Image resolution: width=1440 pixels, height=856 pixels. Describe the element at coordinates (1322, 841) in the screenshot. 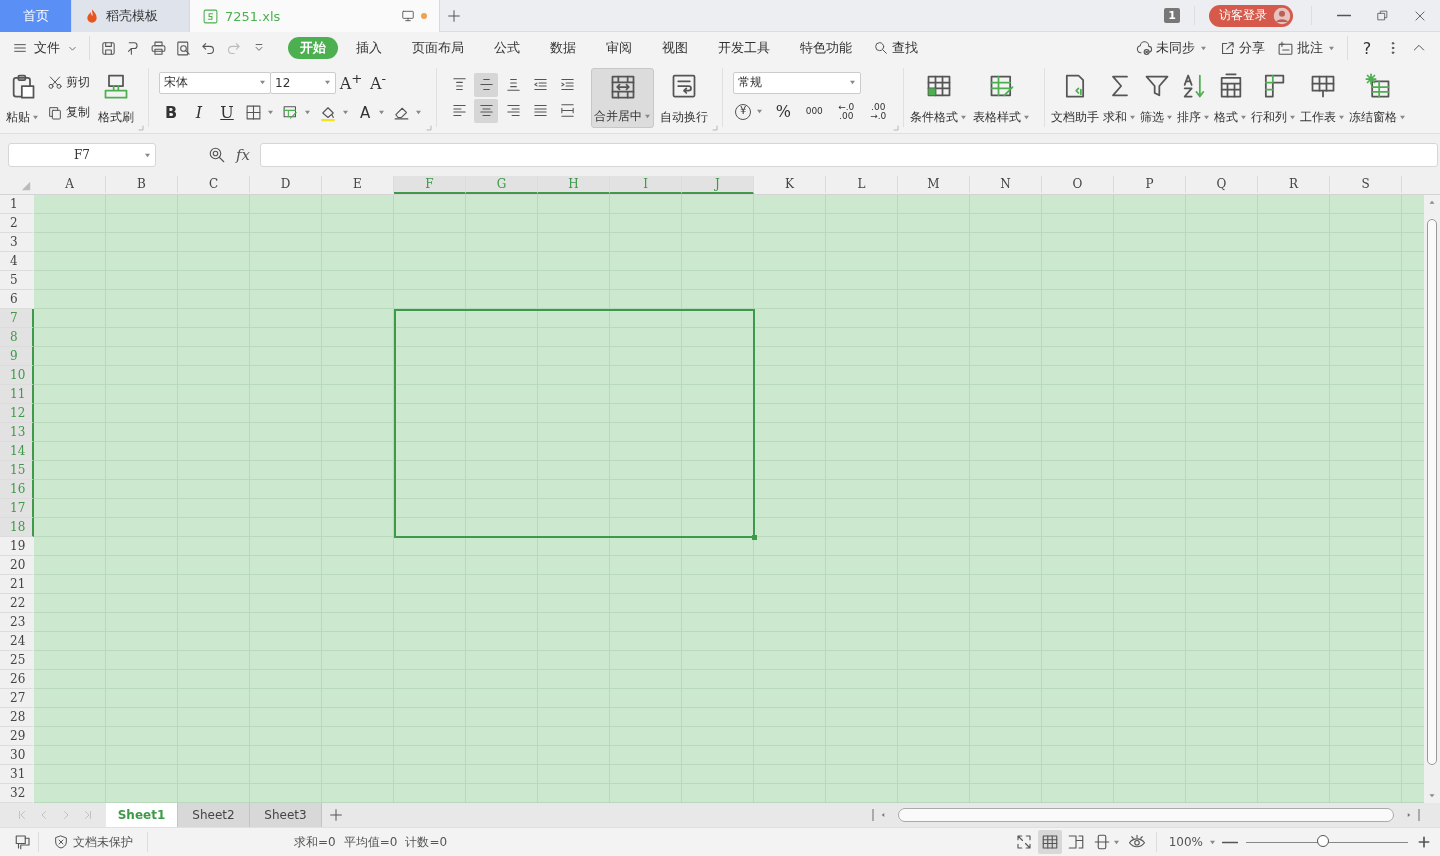

I see `slider-thumb` at that location.